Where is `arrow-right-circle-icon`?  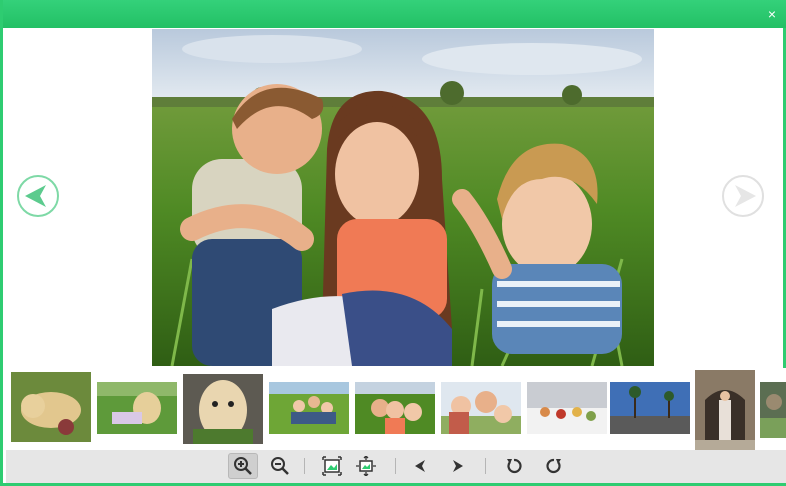 arrow-right-circle-icon is located at coordinates (743, 196).